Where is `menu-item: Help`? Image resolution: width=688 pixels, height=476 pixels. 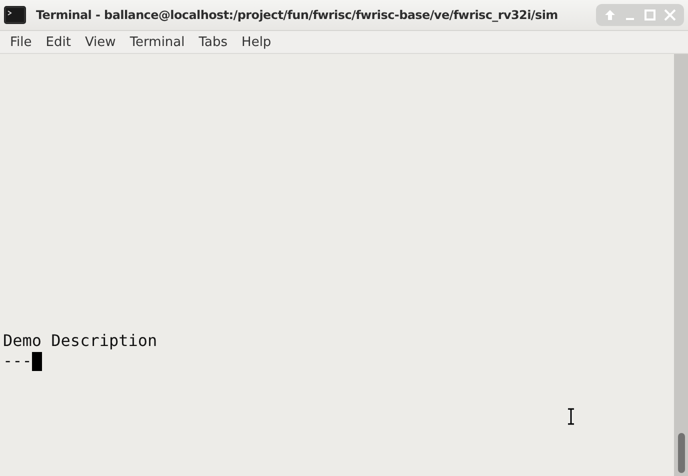 menu-item: Help is located at coordinates (257, 42).